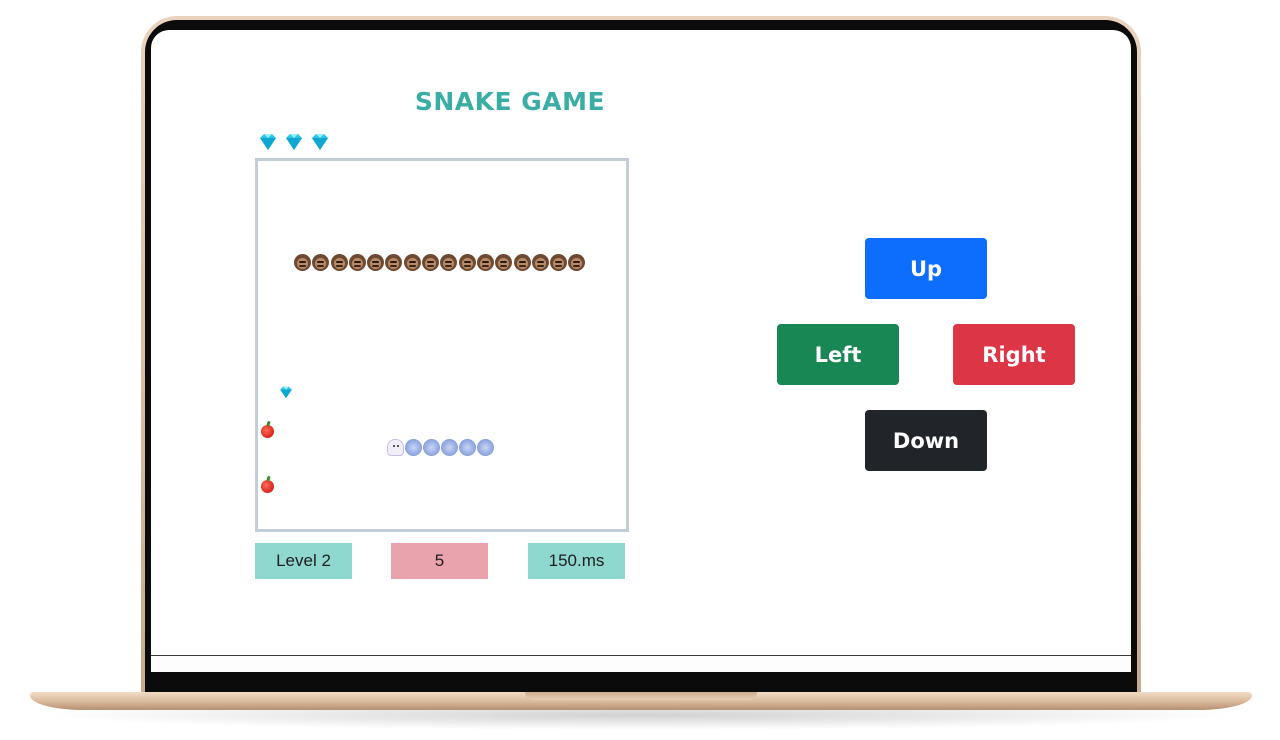 This screenshot has height=740, width=1280. I want to click on enemy-snake, so click(440, 262).